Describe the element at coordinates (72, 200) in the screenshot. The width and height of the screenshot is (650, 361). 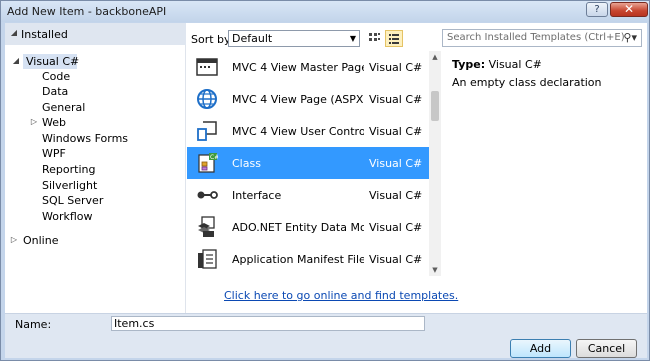
I see `tree-item-sql-server: SQL Server` at that location.